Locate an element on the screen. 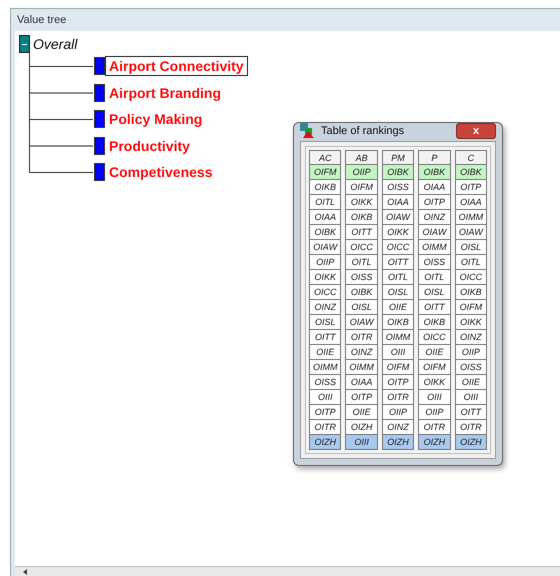 This screenshot has width=560, height=576. tree-node-label: Airport Branding is located at coordinates (165, 92).